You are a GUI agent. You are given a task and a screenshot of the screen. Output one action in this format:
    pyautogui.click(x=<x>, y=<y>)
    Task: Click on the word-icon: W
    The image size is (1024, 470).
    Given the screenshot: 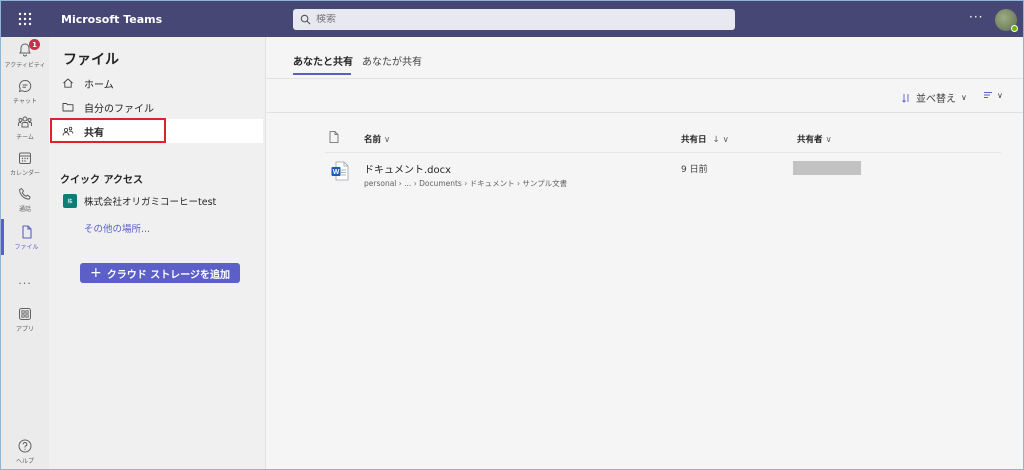 What is the action you would take?
    pyautogui.click(x=340, y=171)
    